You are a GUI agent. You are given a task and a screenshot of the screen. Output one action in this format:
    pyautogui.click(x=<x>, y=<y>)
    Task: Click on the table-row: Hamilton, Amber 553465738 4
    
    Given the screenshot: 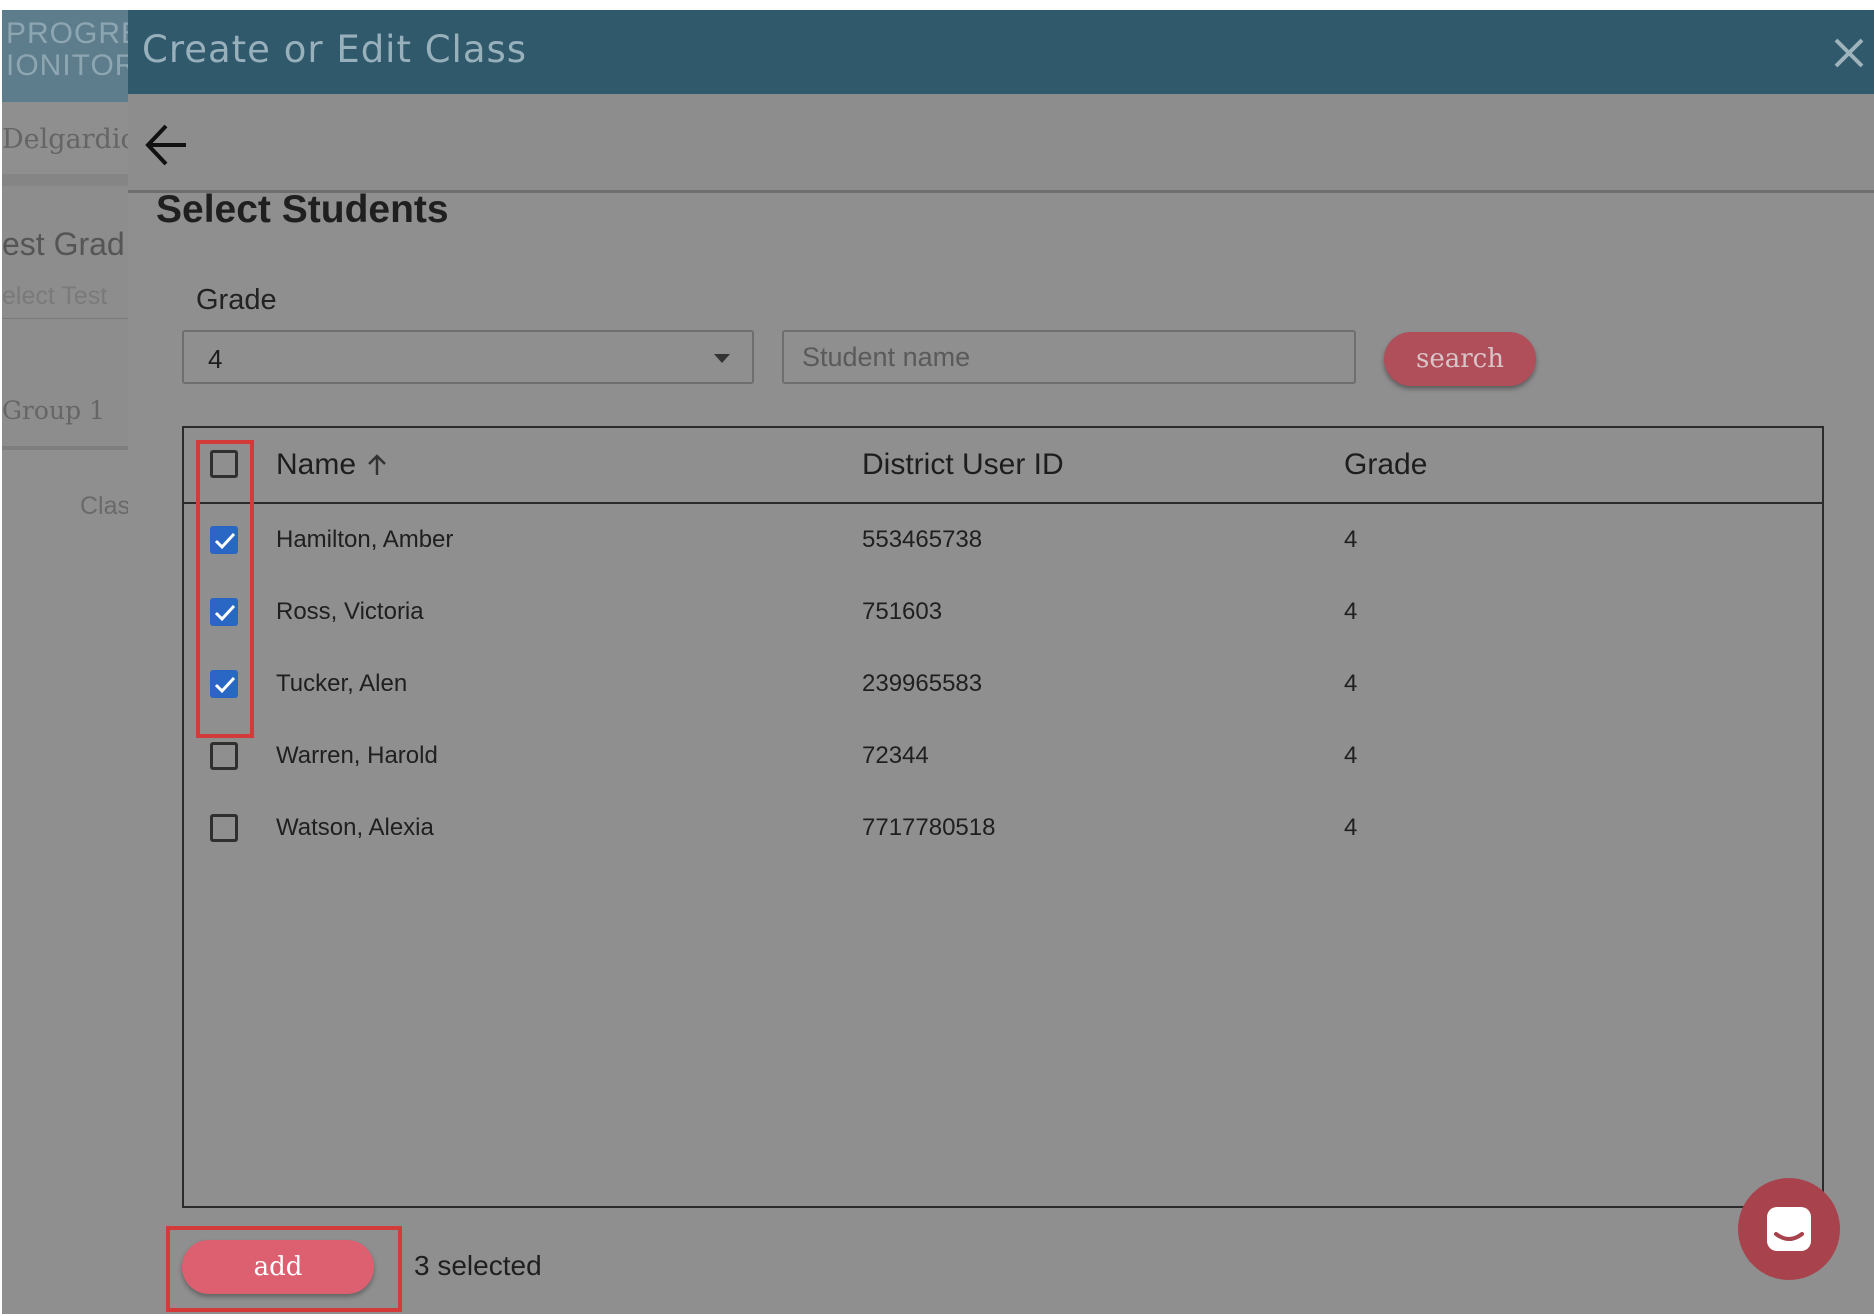 What is the action you would take?
    pyautogui.click(x=1003, y=540)
    